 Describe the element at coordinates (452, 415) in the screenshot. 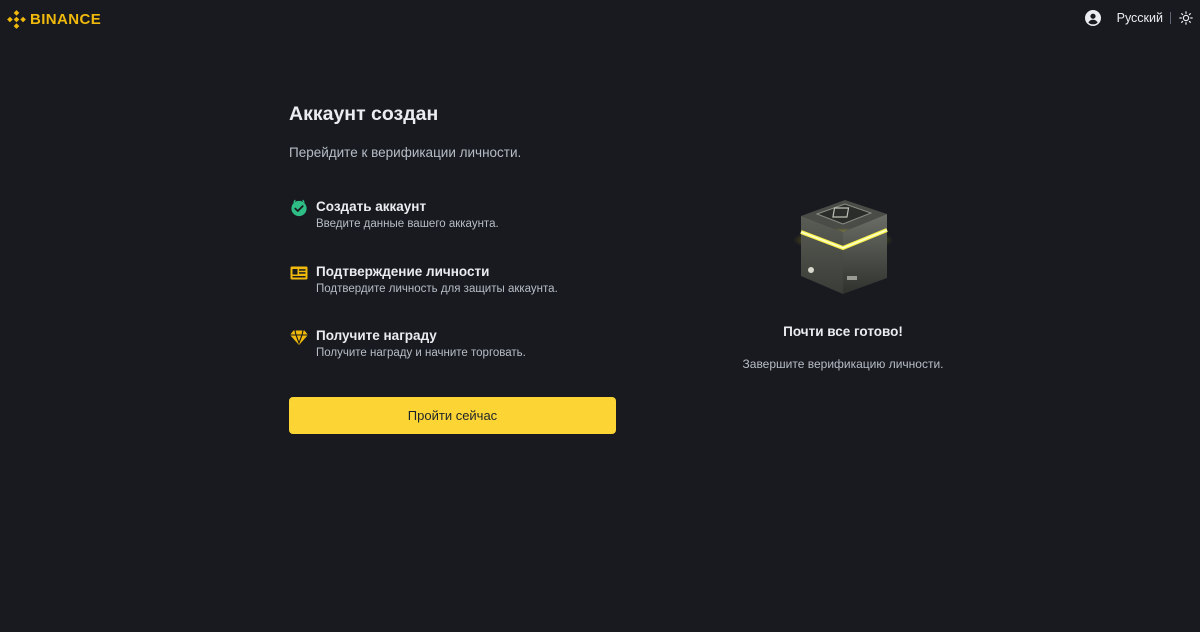

I see `verify-now-button: Пройти сейчас` at that location.